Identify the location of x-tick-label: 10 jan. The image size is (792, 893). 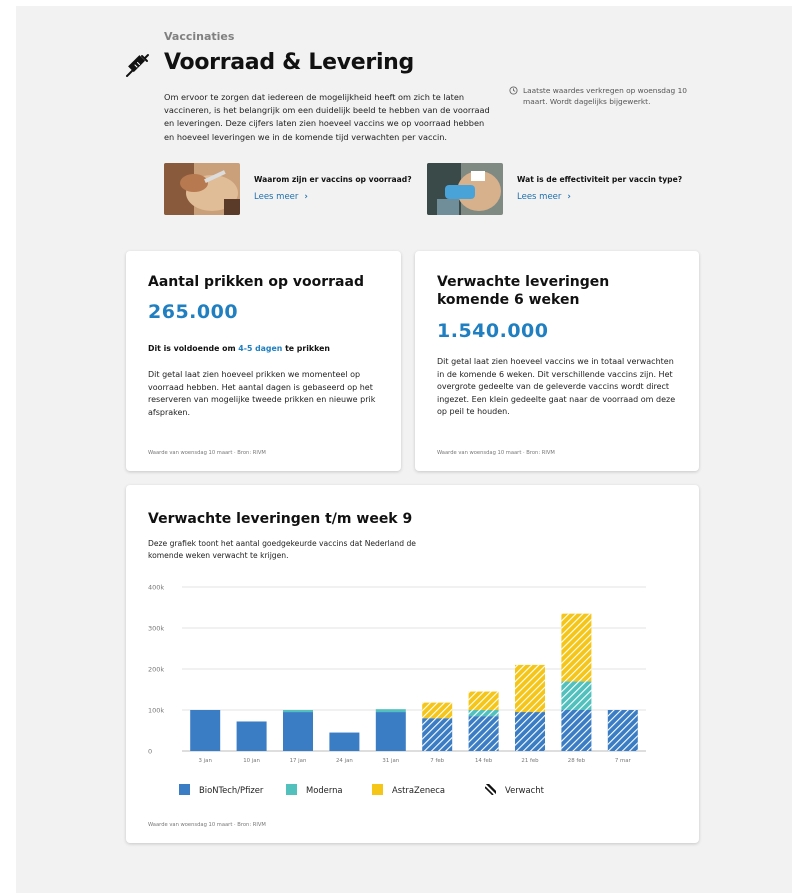
(251, 761).